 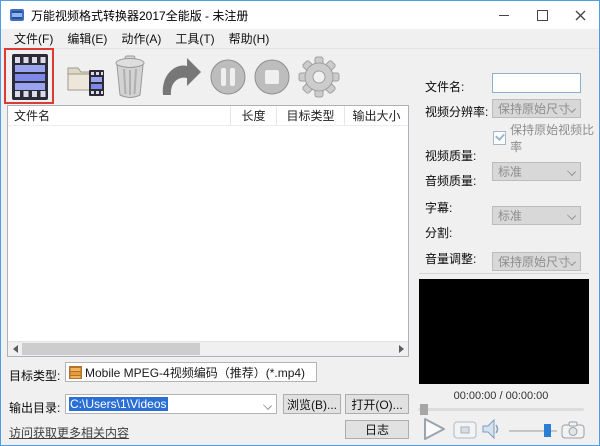 I want to click on output-dir-combo: C:\Users\1\Videos, so click(x=171, y=404).